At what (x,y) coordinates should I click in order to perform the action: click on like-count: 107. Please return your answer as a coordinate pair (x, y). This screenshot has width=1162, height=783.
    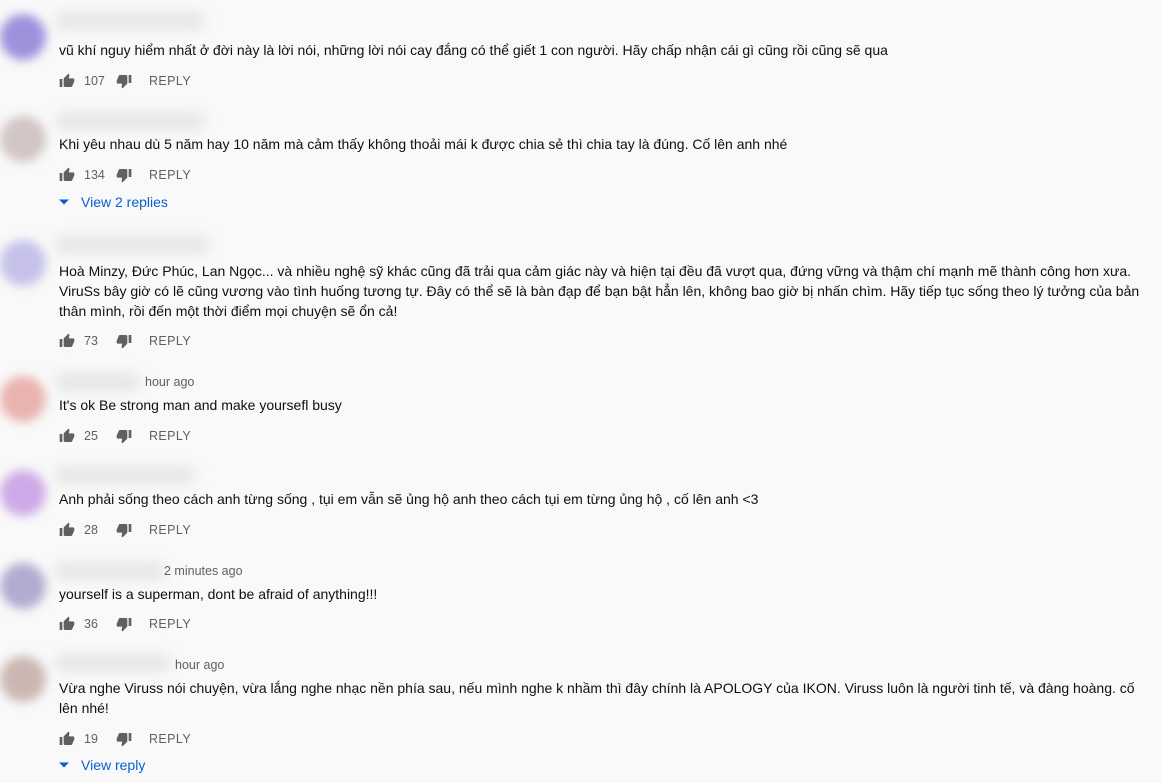
    Looking at the image, I should click on (94, 81).